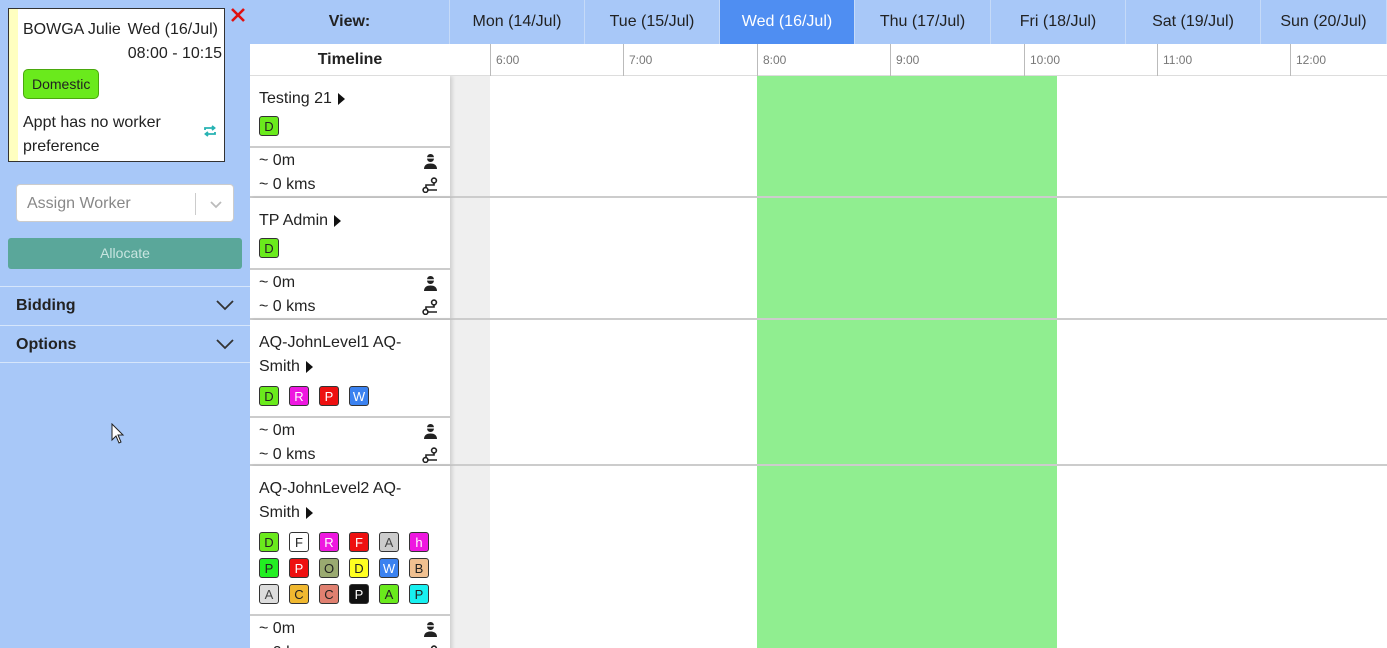 This screenshot has height=648, width=1387. What do you see at coordinates (419, 542) in the screenshot?
I see `skill-tag: h` at bounding box center [419, 542].